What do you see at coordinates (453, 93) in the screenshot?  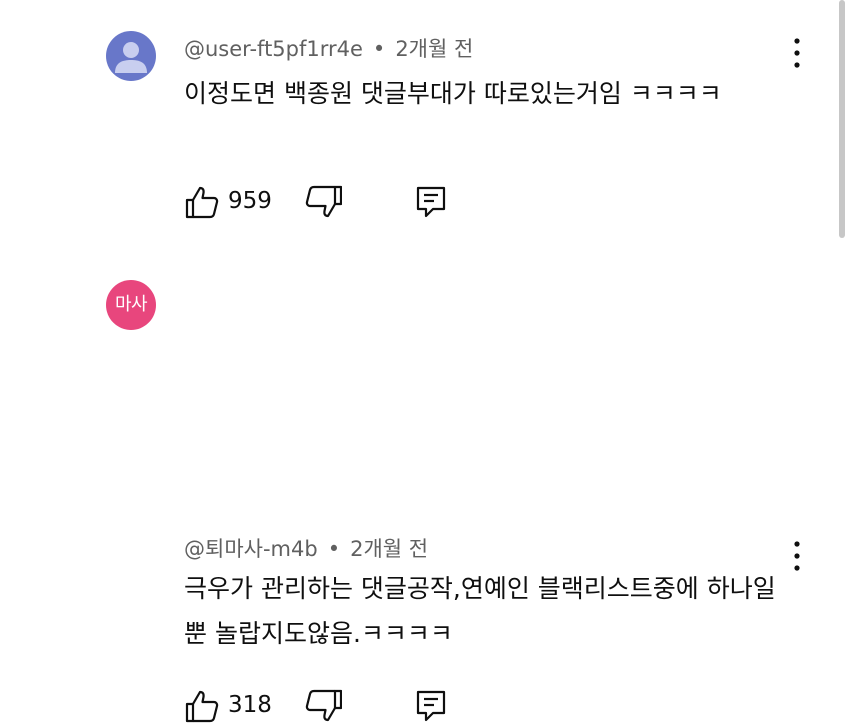 I see `comment-text: 이정도면 백종원 댓글부대가 따로있는거임 ㅋㅋㅋㅋ` at bounding box center [453, 93].